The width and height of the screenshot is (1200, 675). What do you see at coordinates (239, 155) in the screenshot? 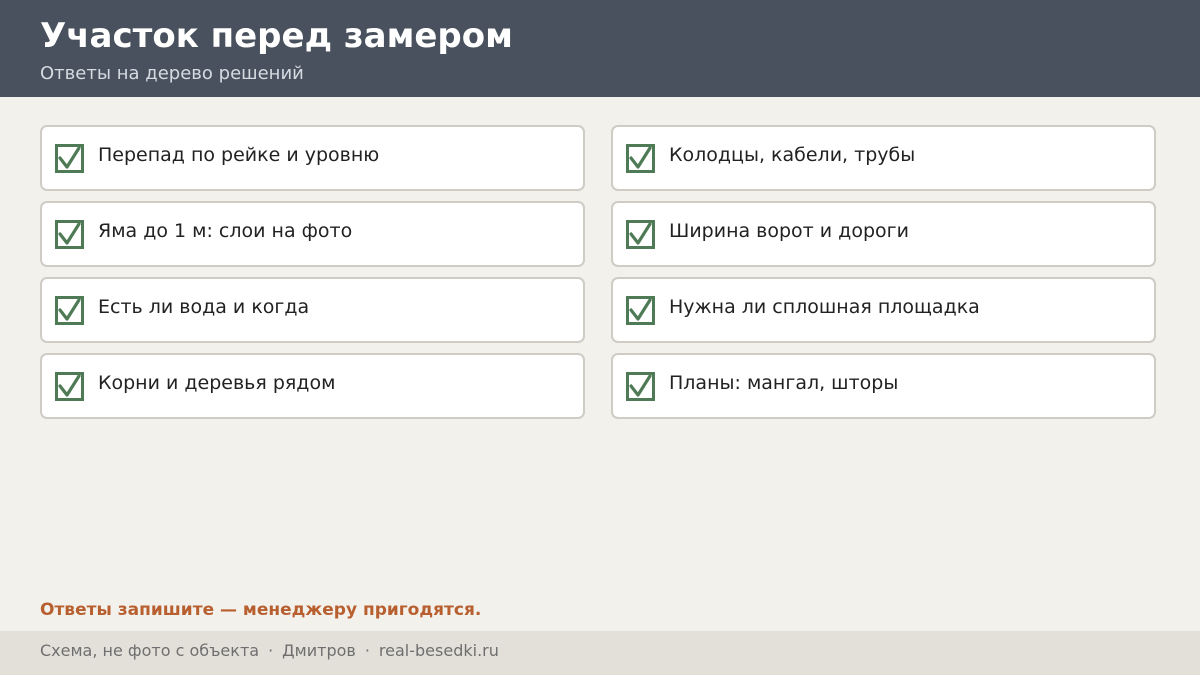
I see `checklist-item-label: Перепад по рейке и уровню` at bounding box center [239, 155].